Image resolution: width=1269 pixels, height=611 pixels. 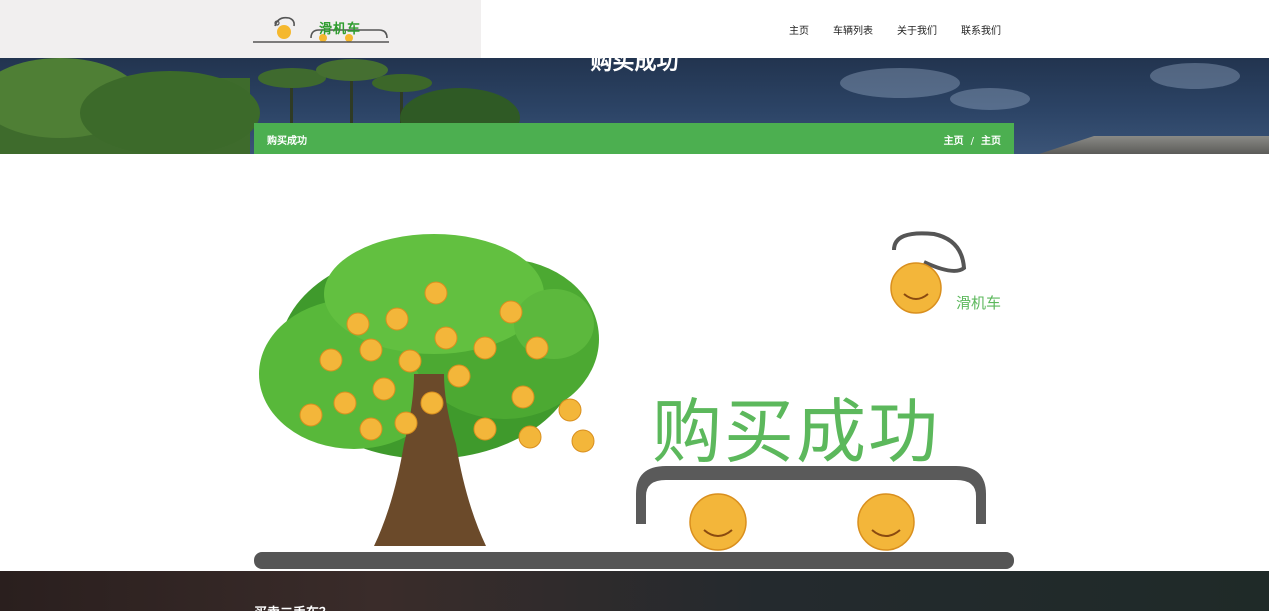 I want to click on footer-section: 买卖二手车？, so click(x=634, y=591).